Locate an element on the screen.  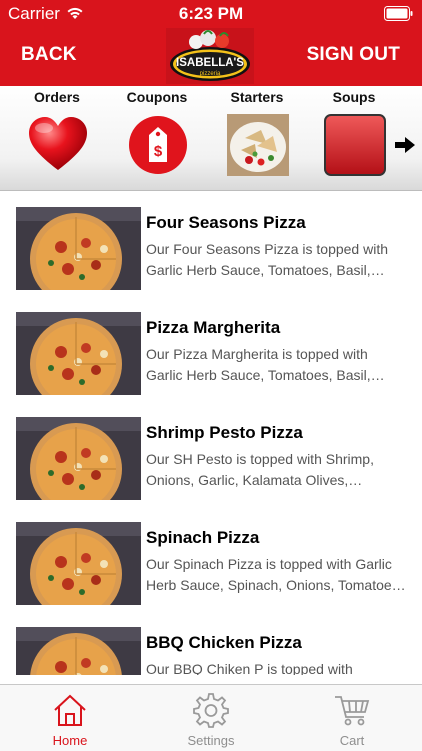
category-orders: Orders is located at coordinates (57, 138).